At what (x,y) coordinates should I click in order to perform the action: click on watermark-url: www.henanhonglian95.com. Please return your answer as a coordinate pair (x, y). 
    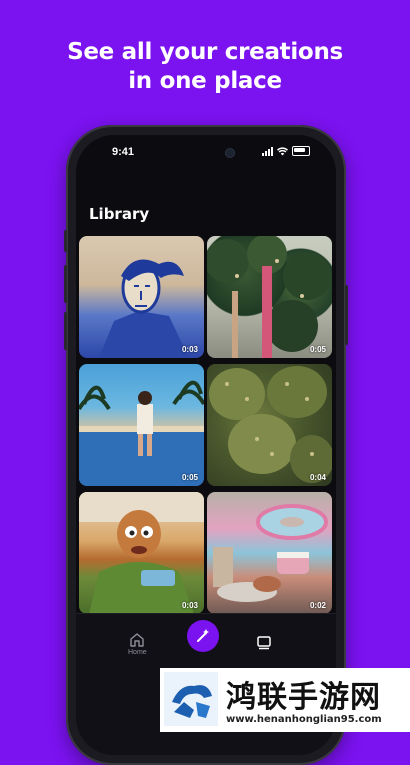
    Looking at the image, I should click on (304, 719).